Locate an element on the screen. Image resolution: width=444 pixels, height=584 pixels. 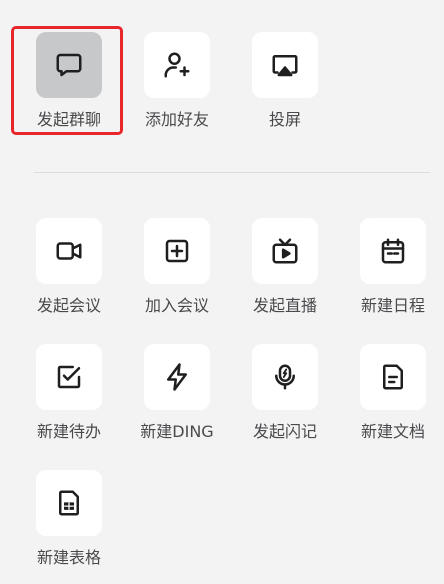
action-new-todo: 新建待办 is located at coordinates (66, 393).